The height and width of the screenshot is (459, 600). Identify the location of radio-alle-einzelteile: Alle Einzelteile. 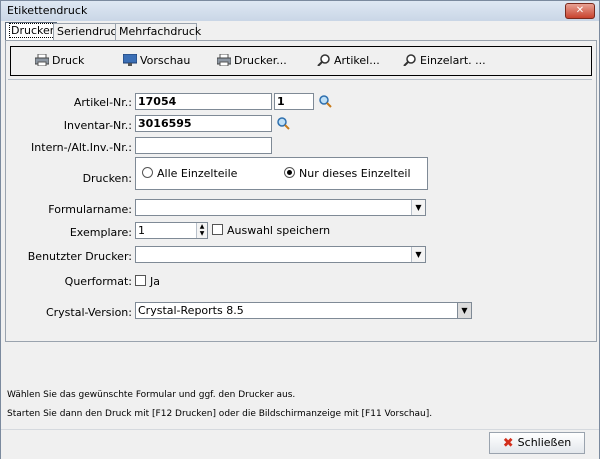
(189, 173).